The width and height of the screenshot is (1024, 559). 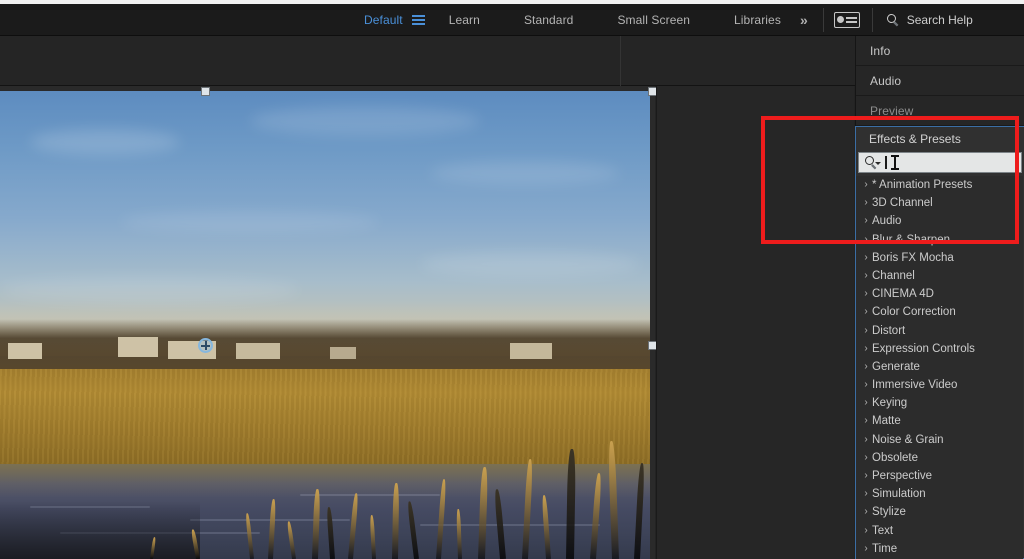 I want to click on list-item-label: Simulation, so click(x=899, y=494).